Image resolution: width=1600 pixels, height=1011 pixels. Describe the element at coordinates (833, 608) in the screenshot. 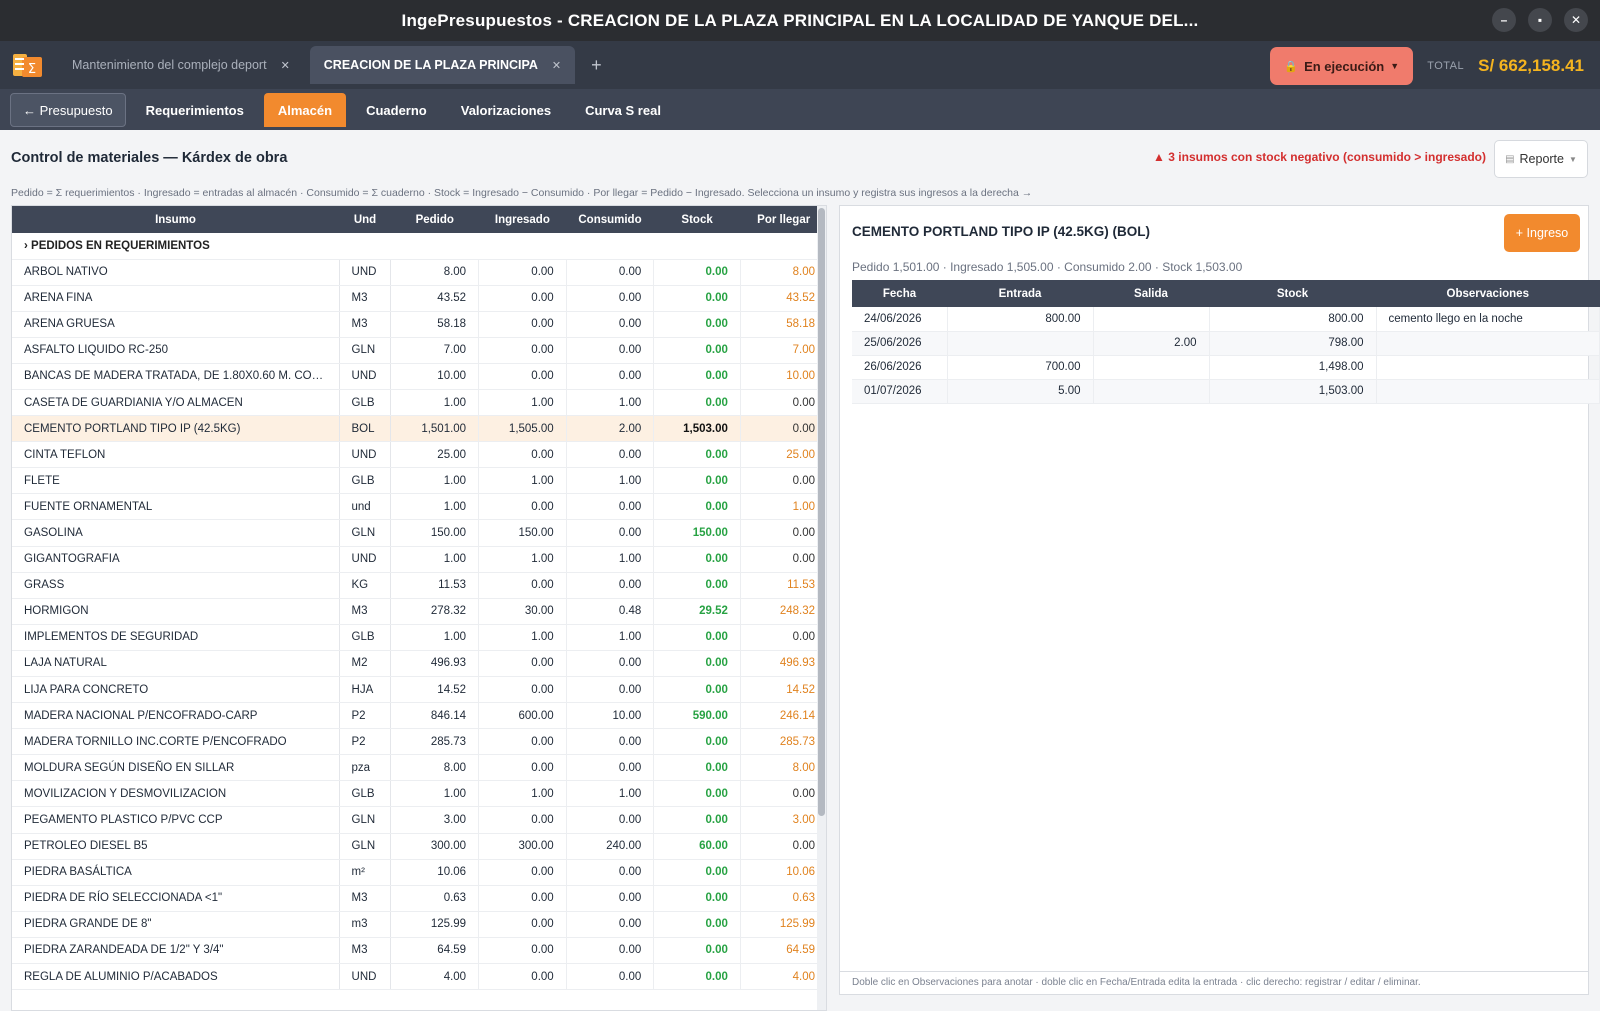

I see `panel-splitter` at that location.